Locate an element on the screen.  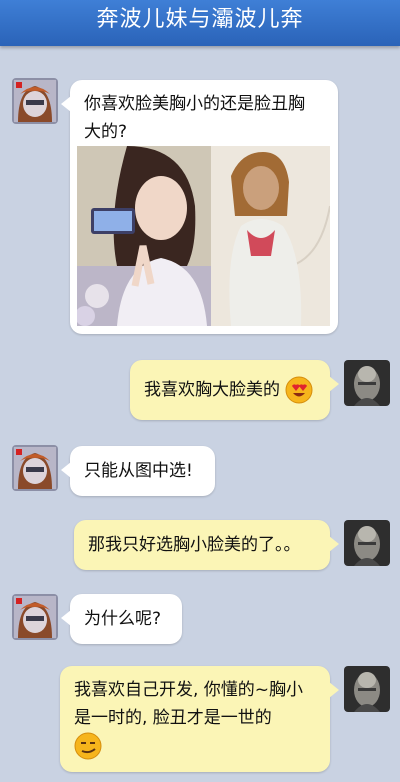
chat-title: 奔波儿妹与灞波儿奔 is located at coordinates (200, 19).